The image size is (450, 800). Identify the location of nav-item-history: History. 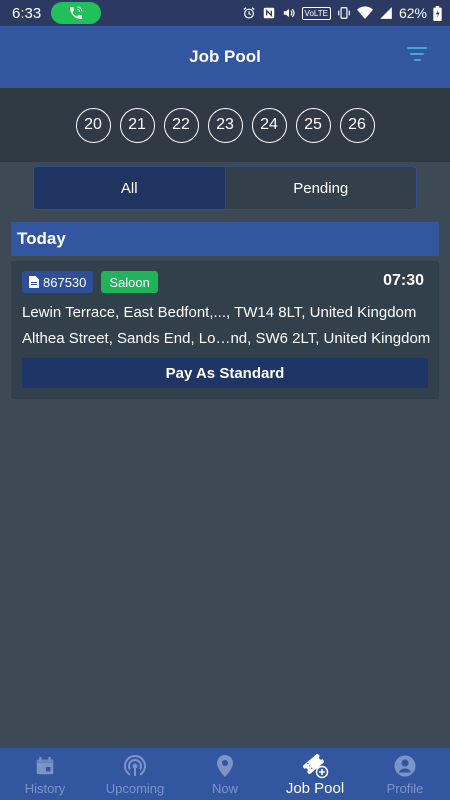
(45, 774).